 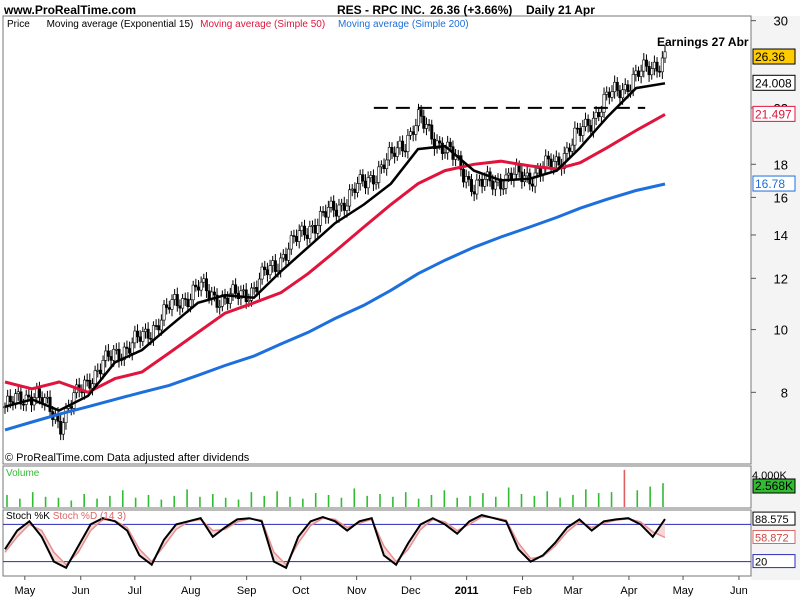 What do you see at coordinates (403, 24) in the screenshot?
I see `legend-sma200: Moving average (Simple 200)` at bounding box center [403, 24].